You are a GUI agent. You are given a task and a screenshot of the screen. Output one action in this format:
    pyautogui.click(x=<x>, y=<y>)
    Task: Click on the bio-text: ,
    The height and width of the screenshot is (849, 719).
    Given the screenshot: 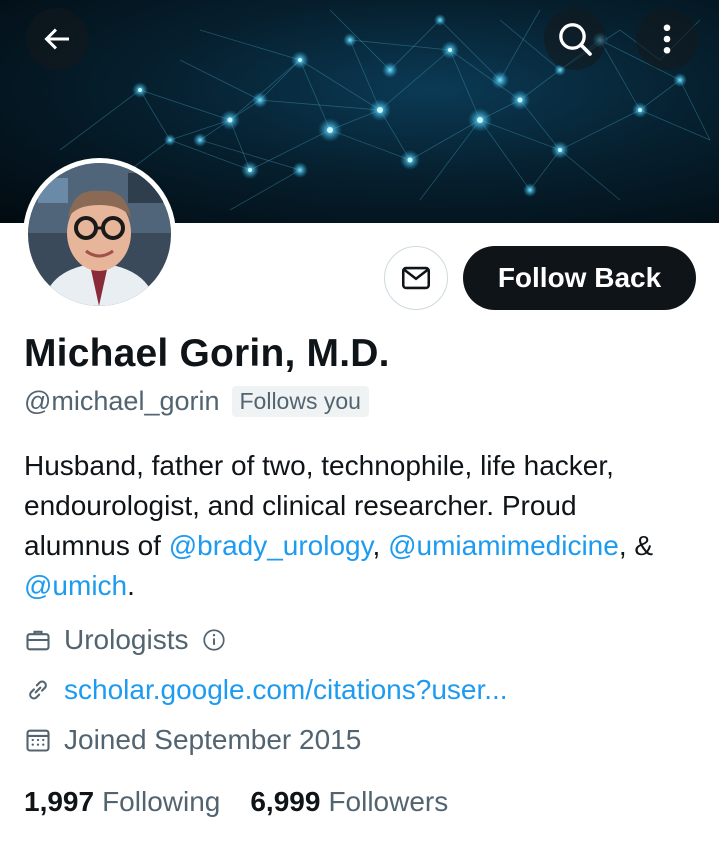 What is the action you would take?
    pyautogui.click(x=380, y=545)
    